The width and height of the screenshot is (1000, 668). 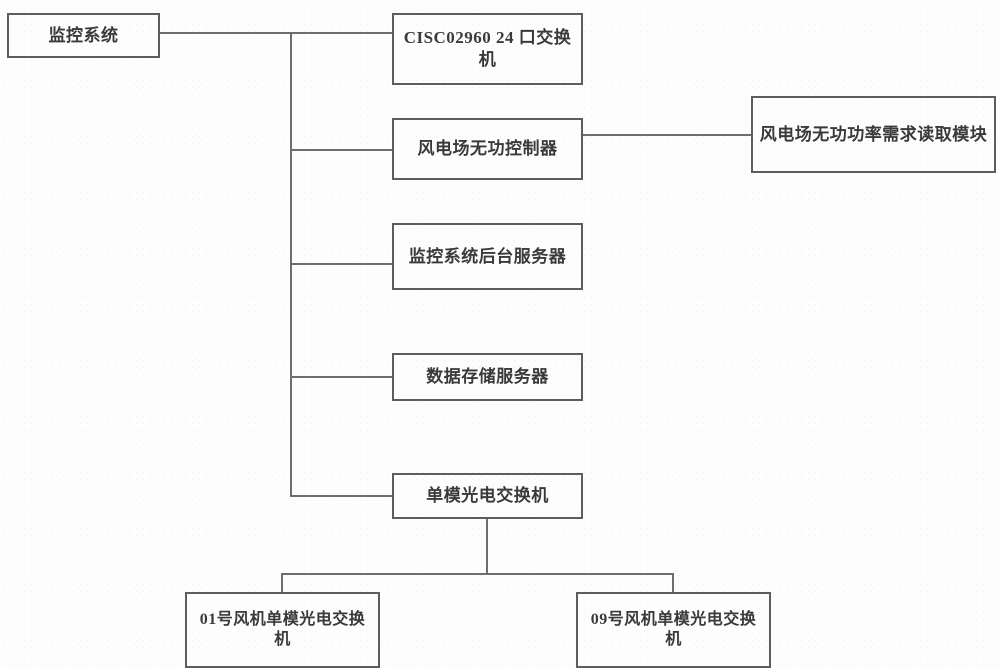 I want to click on turbine-distribution-bar, so click(x=477, y=574).